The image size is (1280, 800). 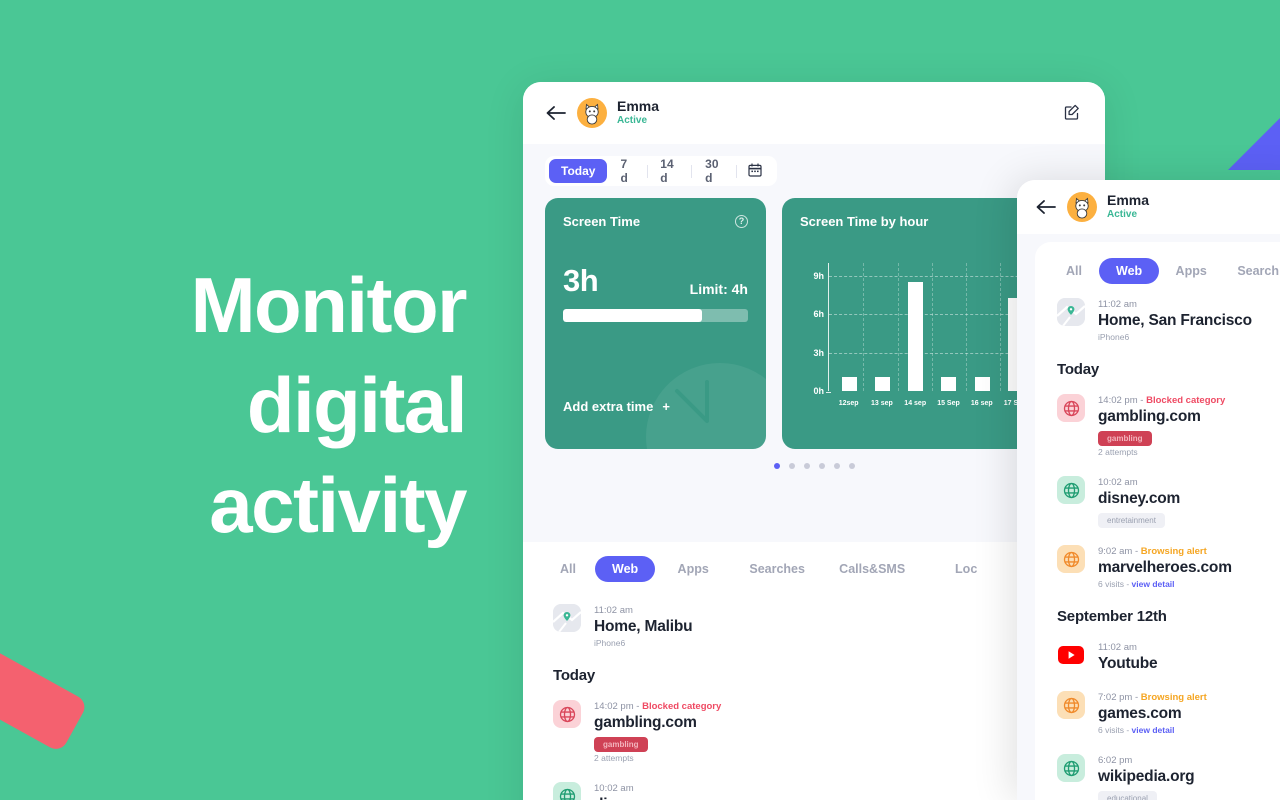 I want to click on entry-time: 9:02 am, so click(x=1115, y=551).